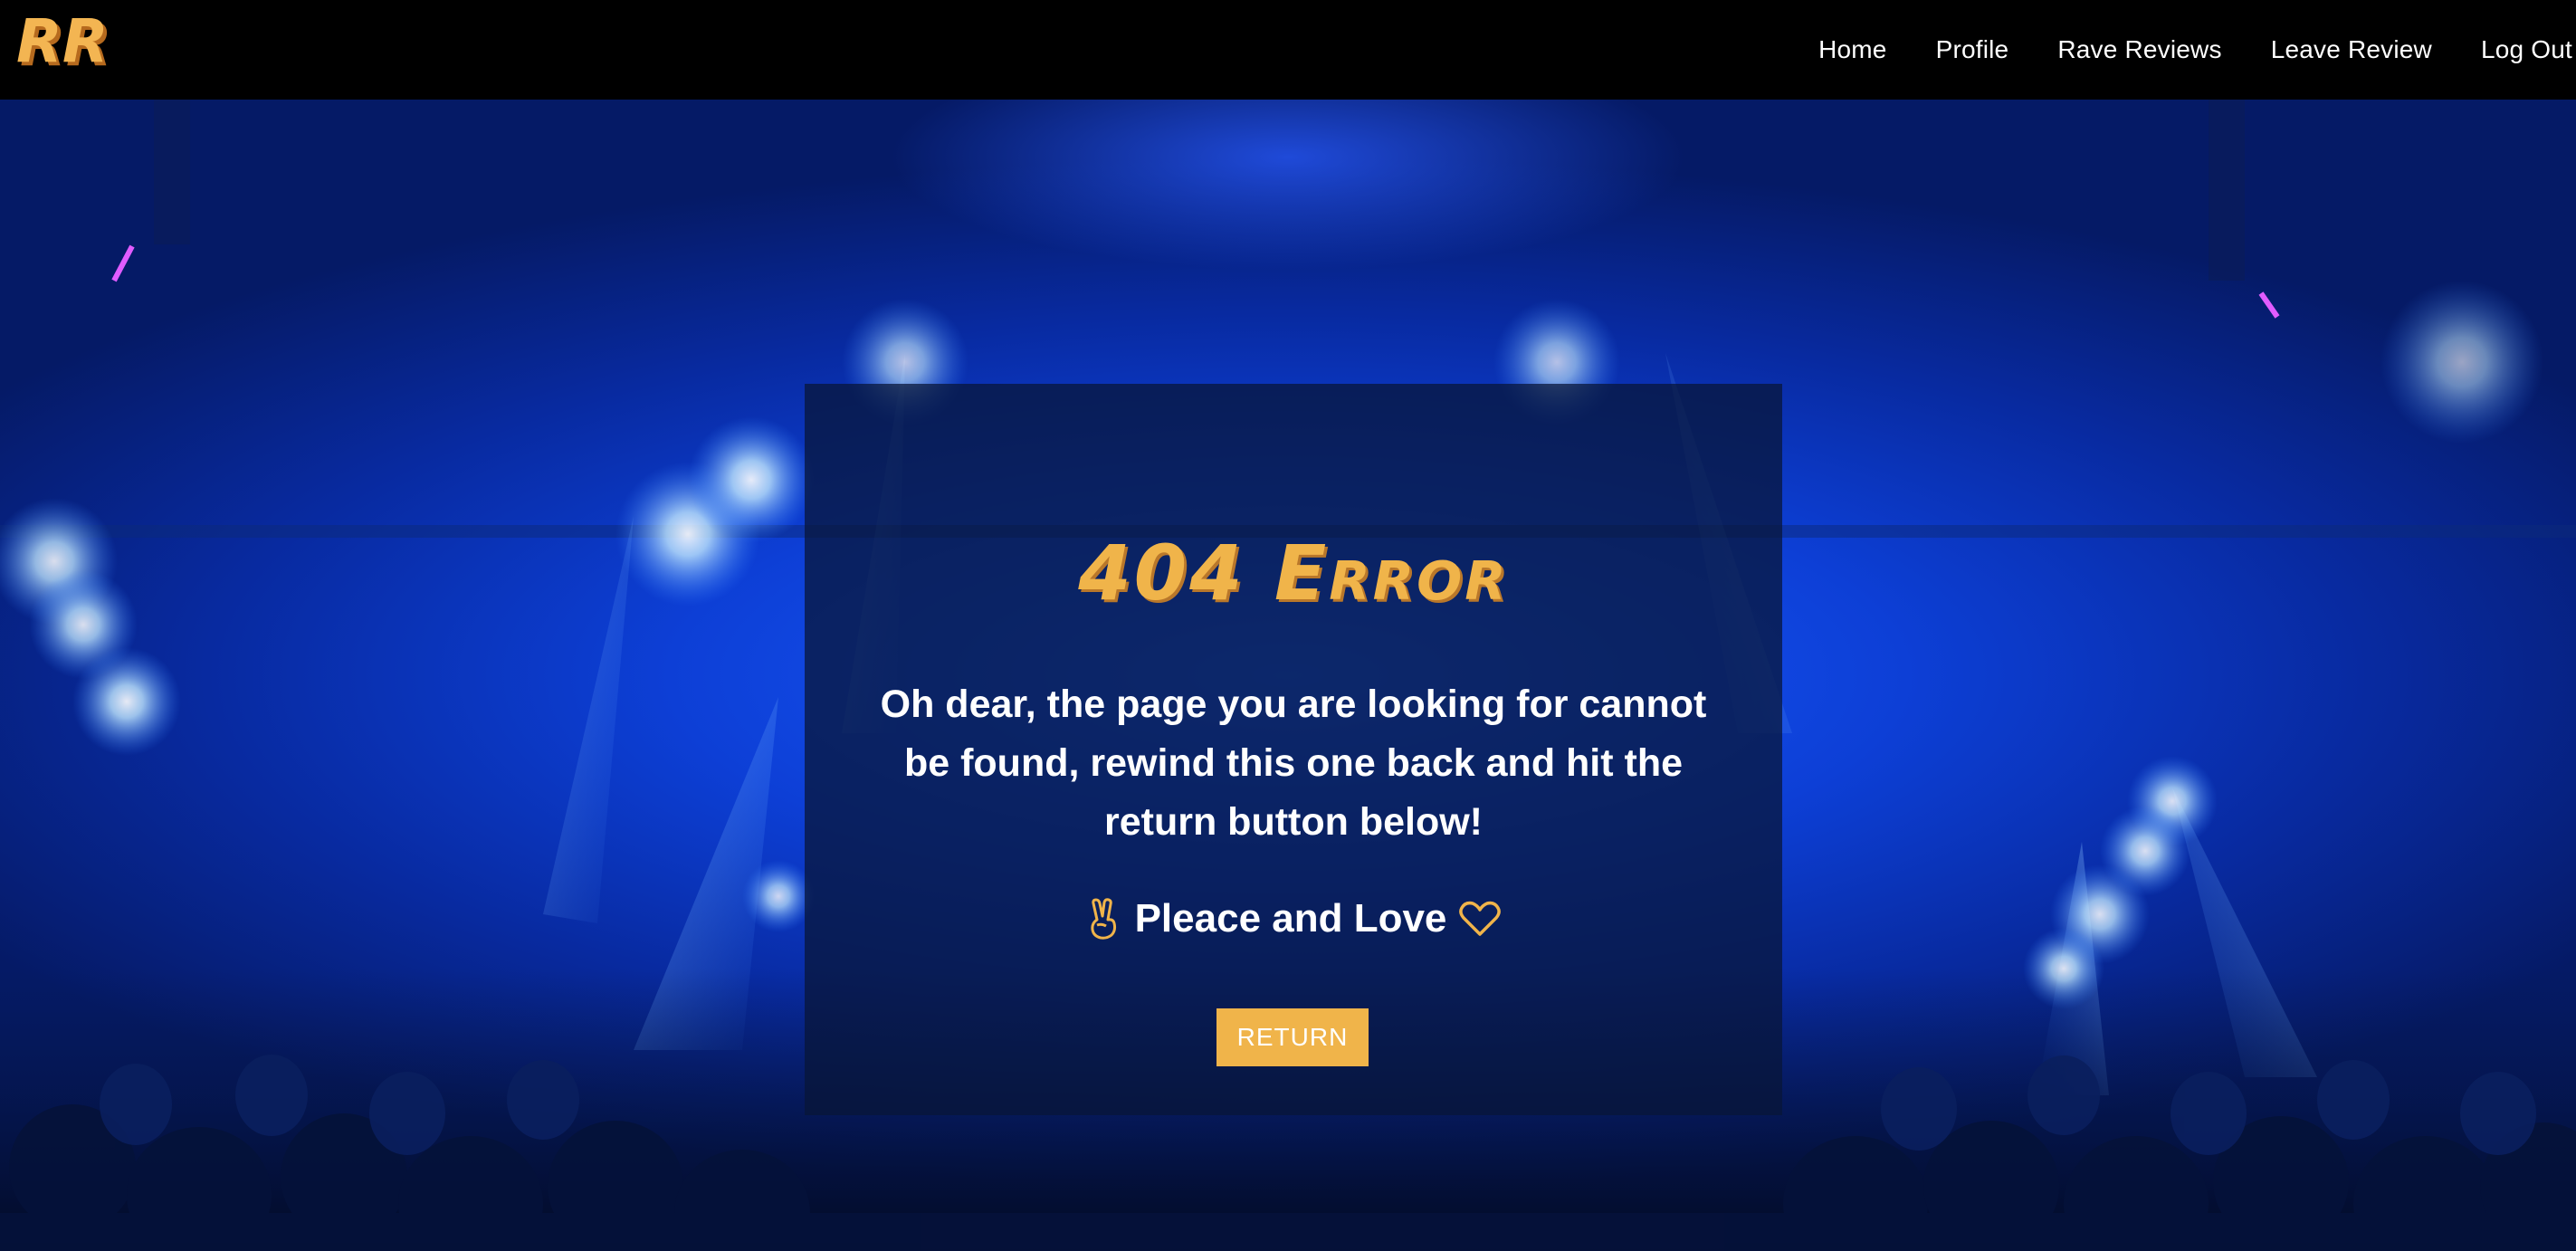  Describe the element at coordinates (1972, 49) in the screenshot. I see `nav-profile-link: Profile` at that location.